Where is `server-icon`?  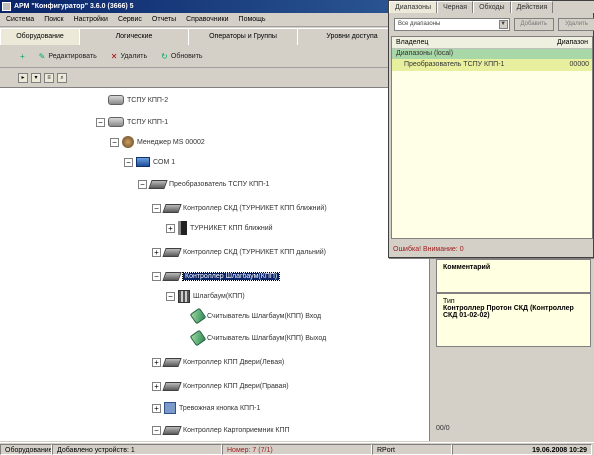 server-icon is located at coordinates (116, 122).